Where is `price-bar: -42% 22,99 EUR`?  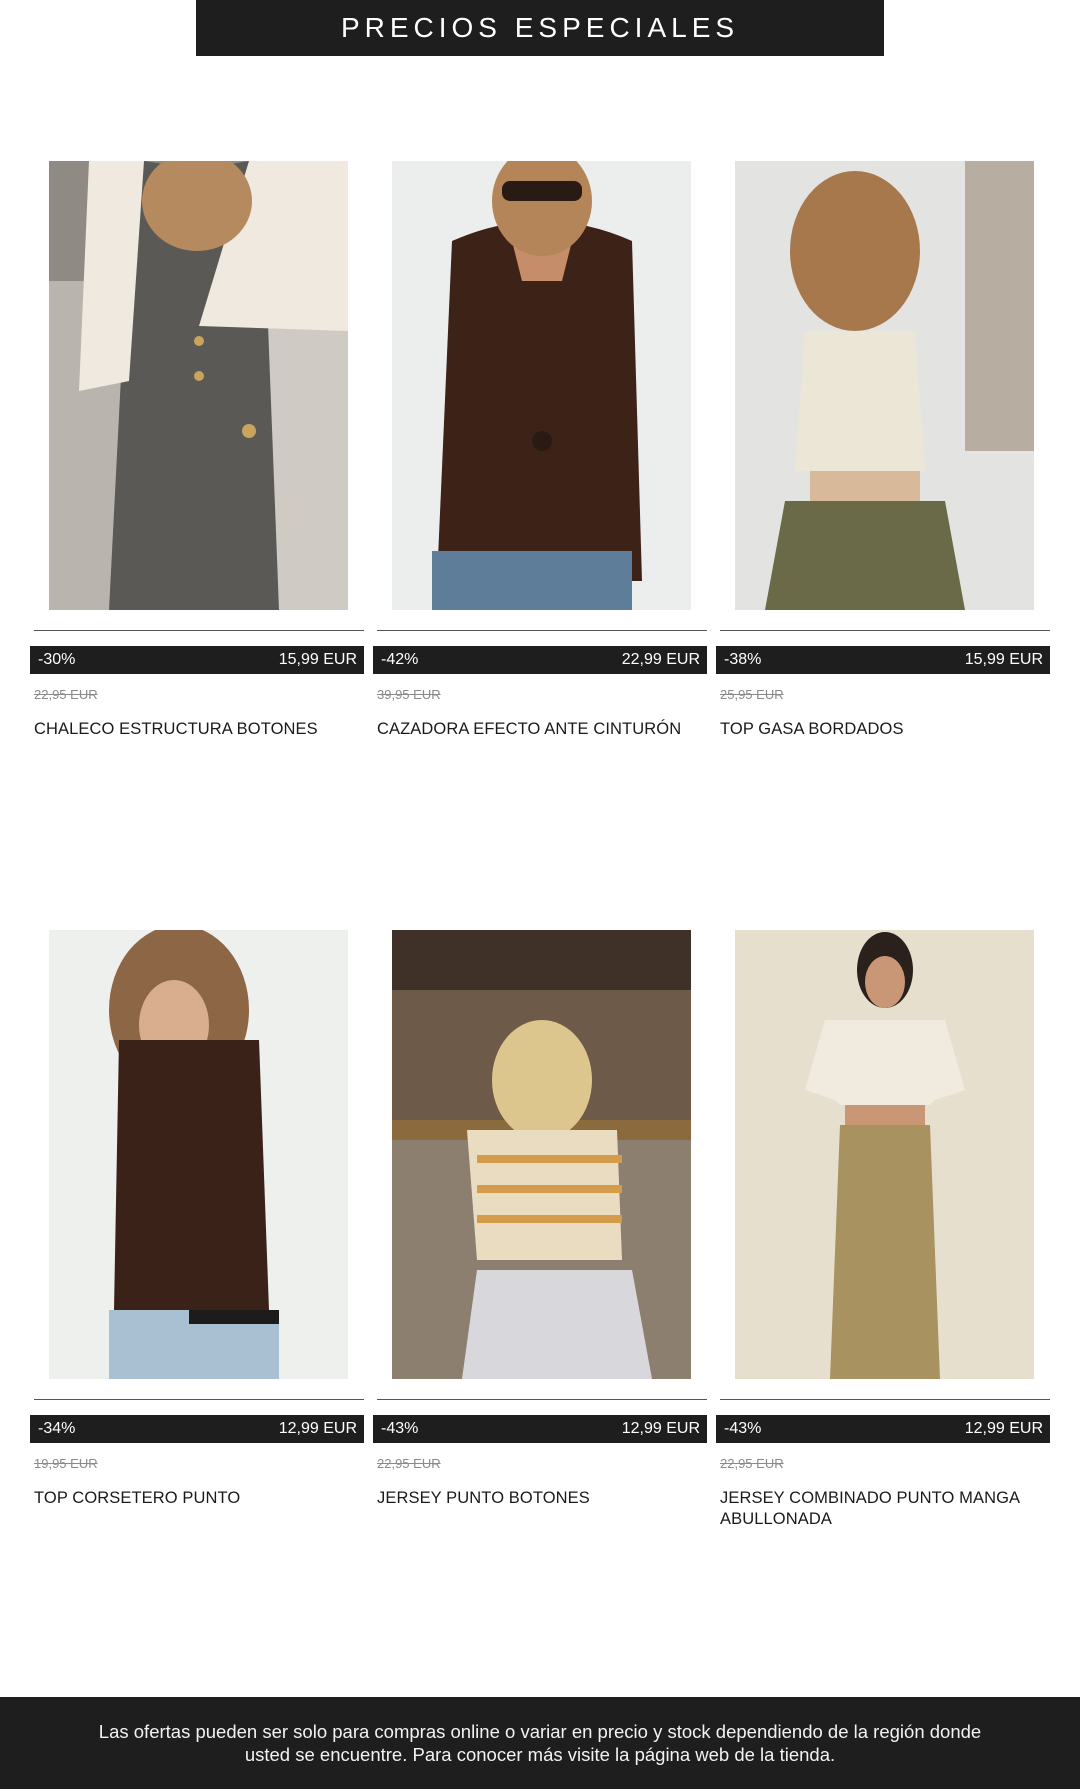 price-bar: -42% 22,99 EUR is located at coordinates (540, 660).